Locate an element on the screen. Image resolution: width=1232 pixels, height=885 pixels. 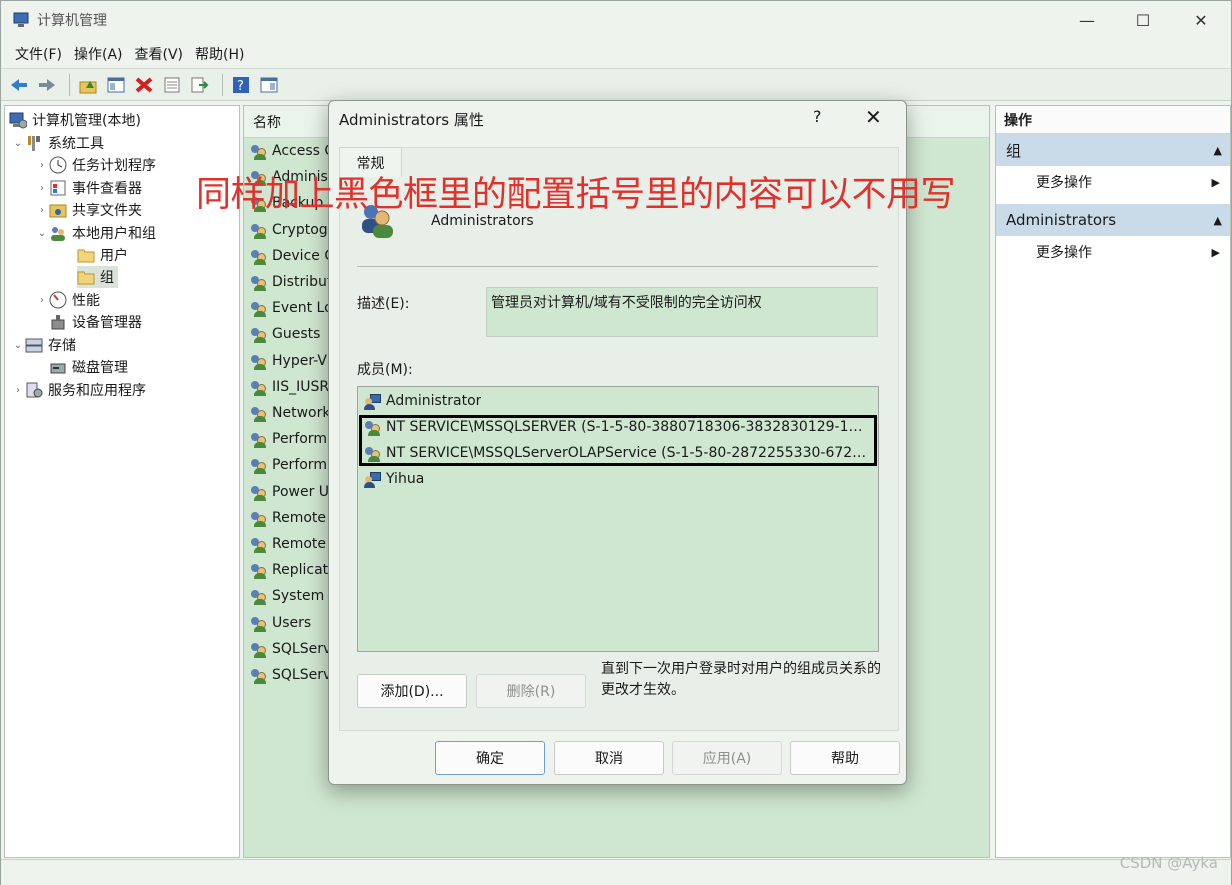
list-item: Power U is located at coordinates (289, 492).